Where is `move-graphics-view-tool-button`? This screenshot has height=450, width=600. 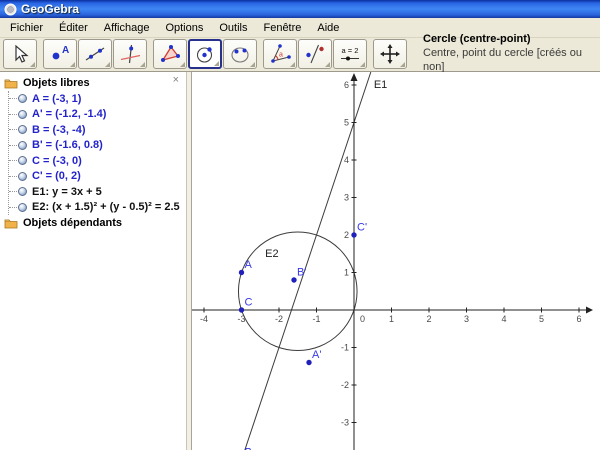
move-graphics-view-tool-button is located at coordinates (390, 54).